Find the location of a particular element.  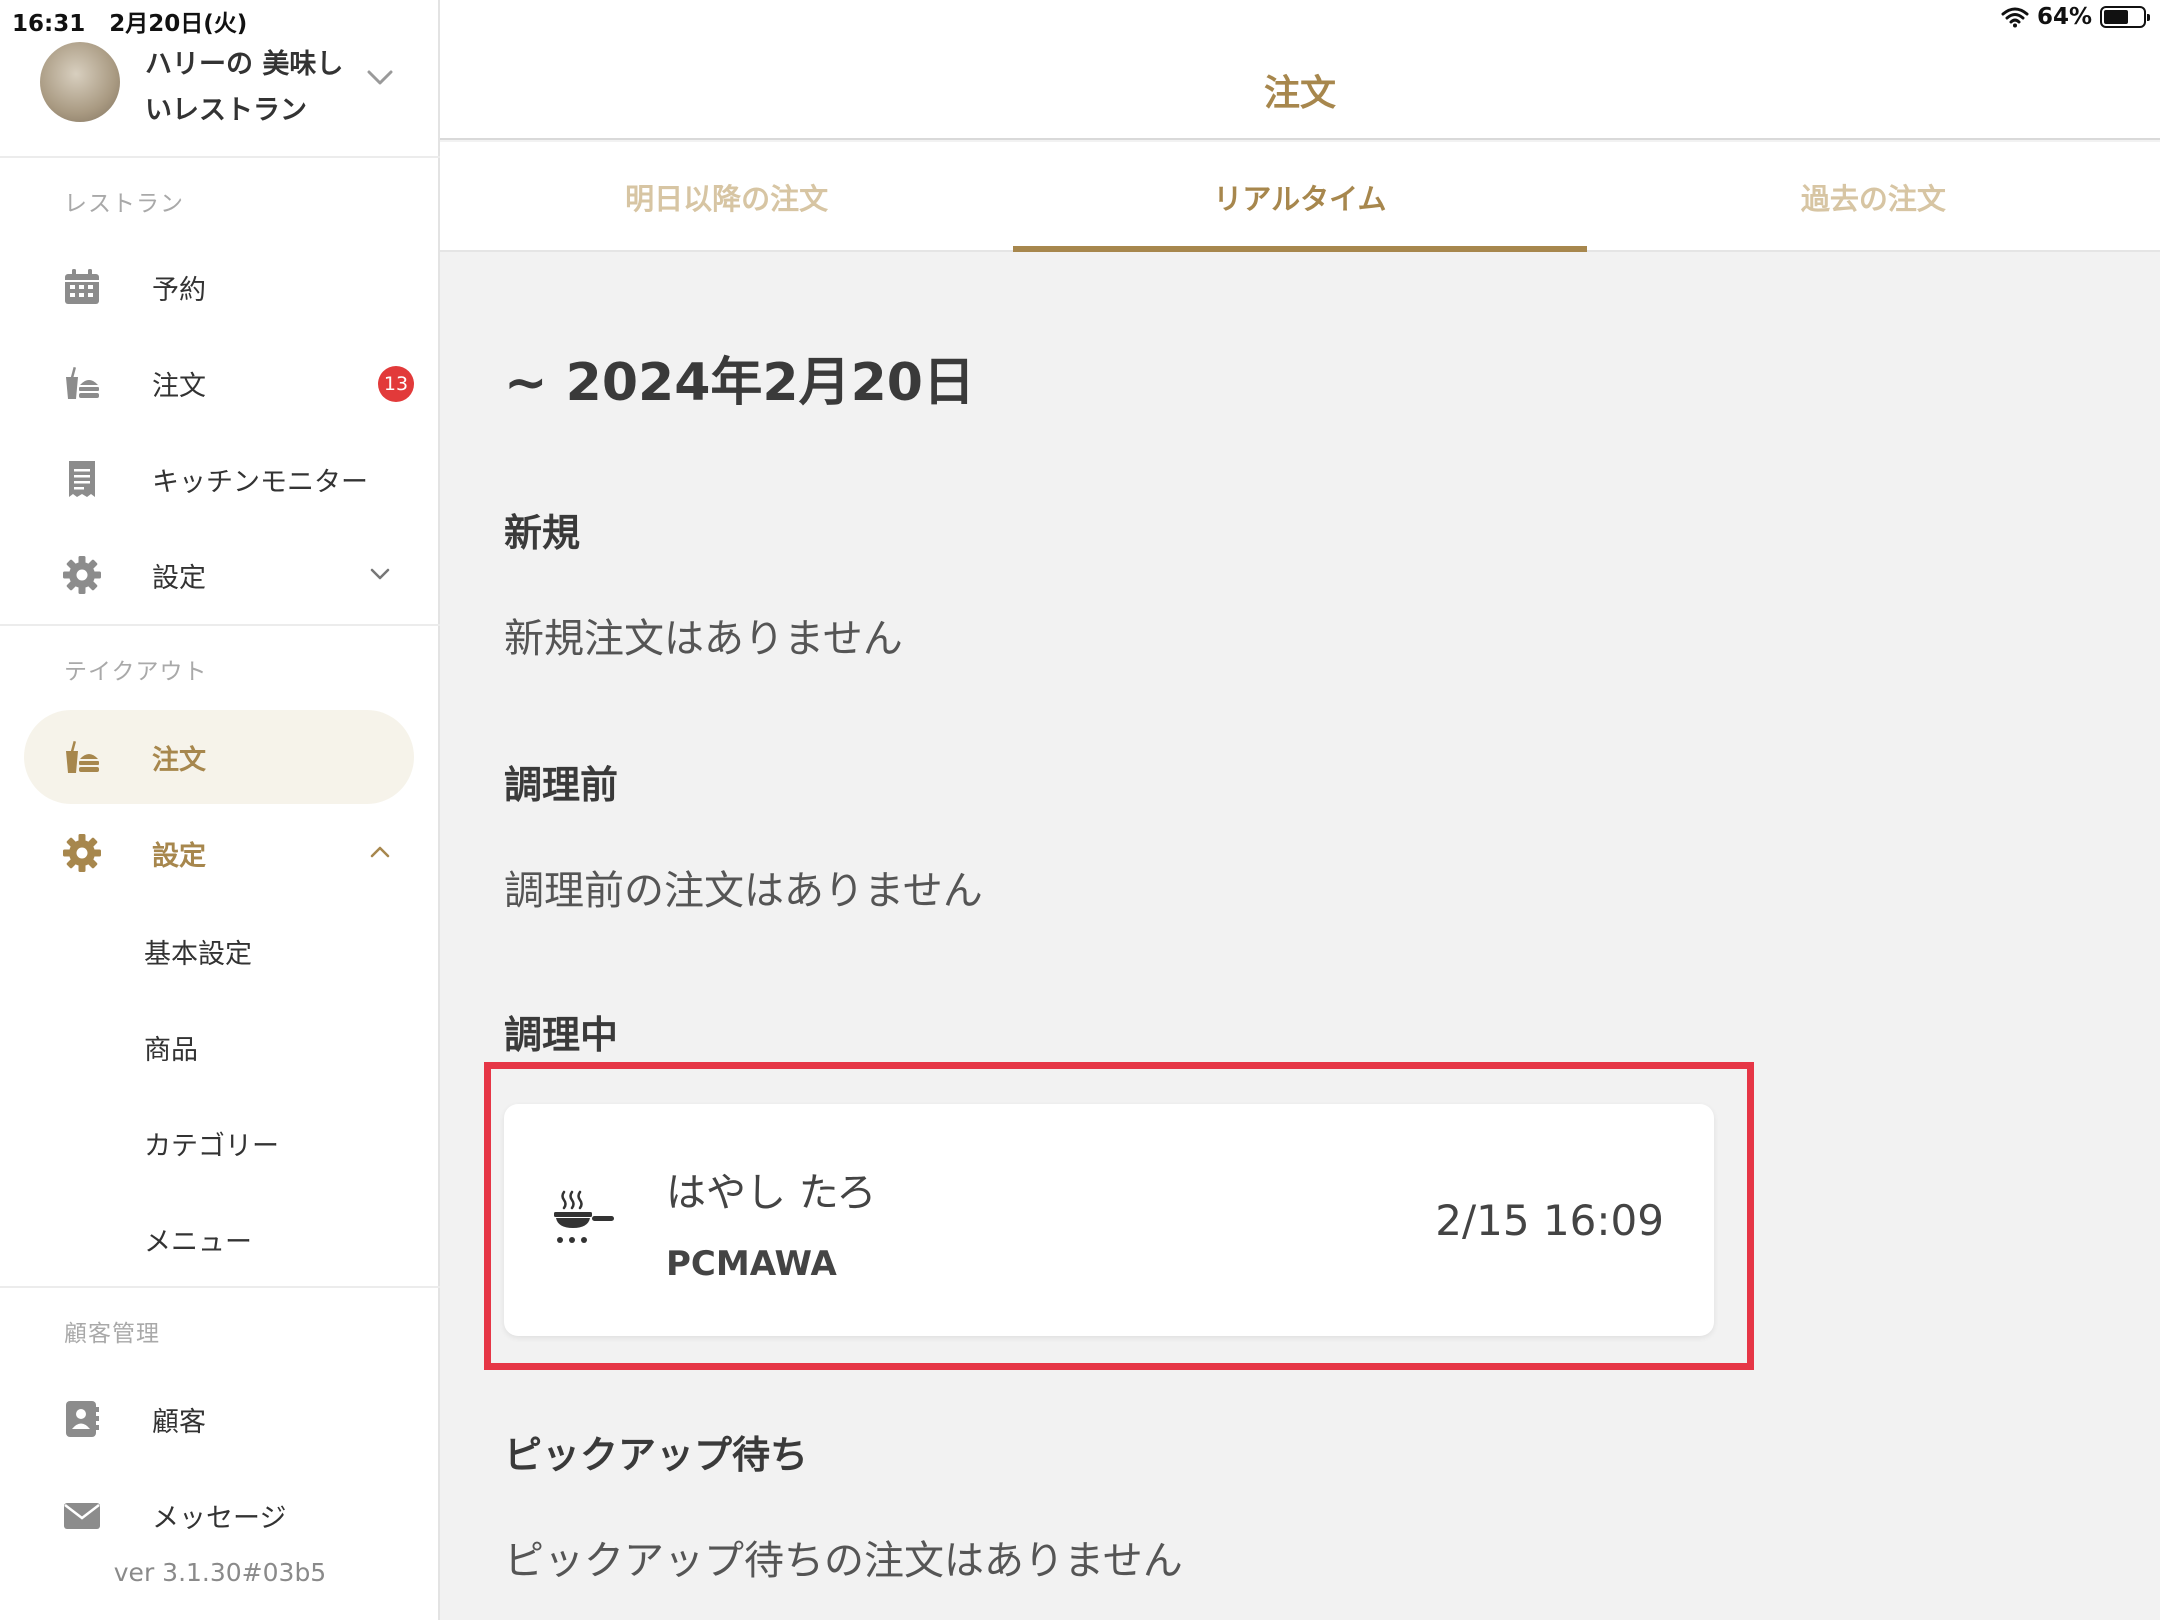

receipt-icon is located at coordinates (82, 479).